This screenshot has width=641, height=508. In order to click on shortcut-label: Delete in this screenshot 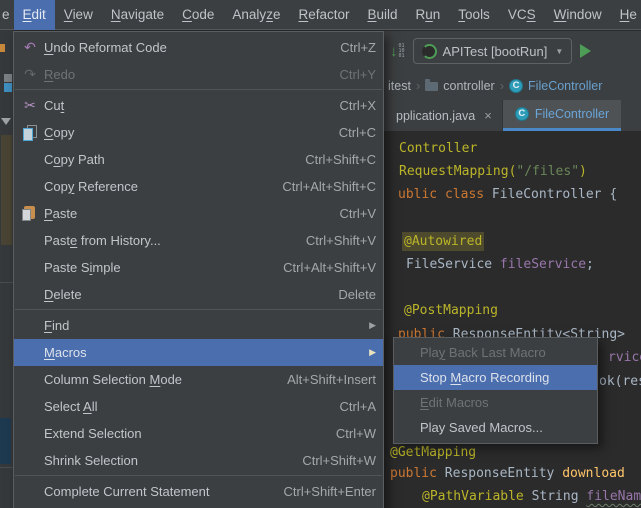, I will do `click(357, 294)`.